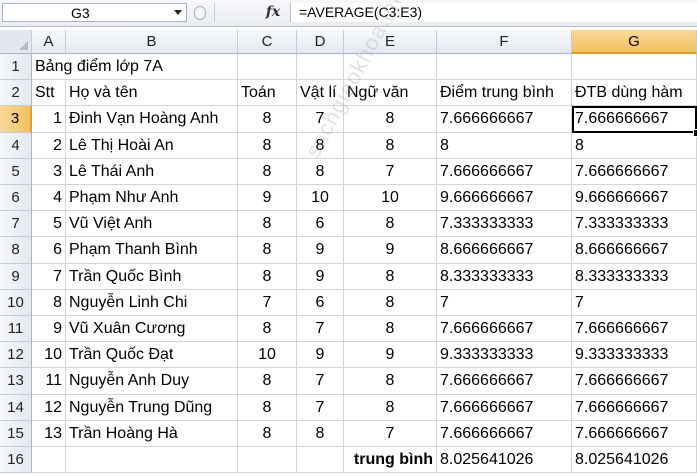 The height and width of the screenshot is (476, 697). What do you see at coordinates (49, 119) in the screenshot?
I see `cell-a3: 1` at bounding box center [49, 119].